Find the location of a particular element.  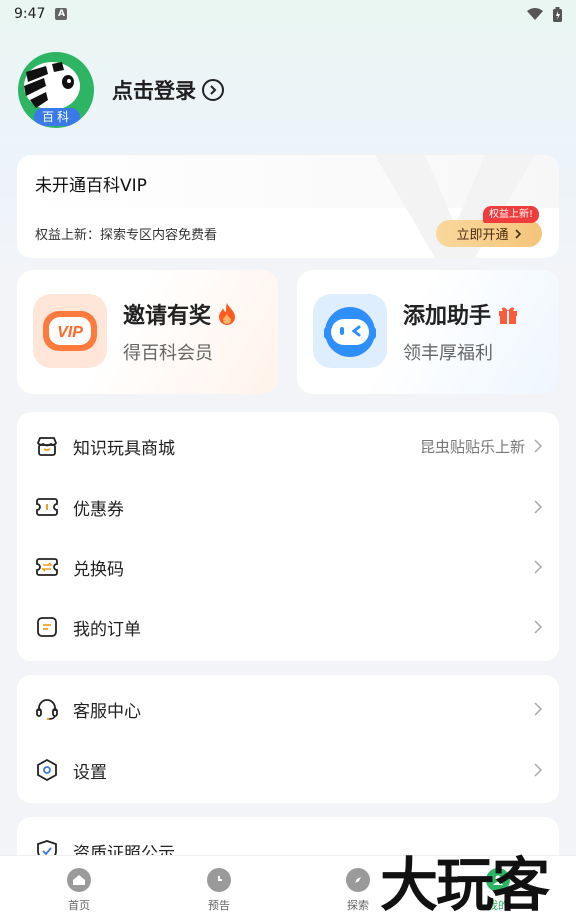

vip-open-button: 立即开通 is located at coordinates (489, 233).